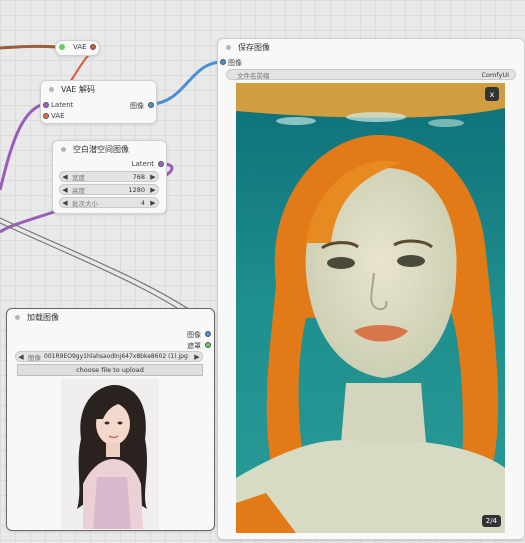 The height and width of the screenshot is (543, 525). I want to click on node-title: 保存图像, so click(254, 47).